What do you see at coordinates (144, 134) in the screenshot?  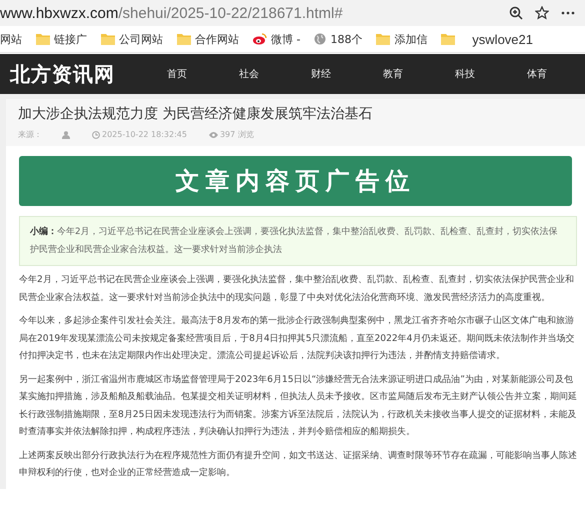 I see `publish-time: 2025-10-22 18:32:45` at bounding box center [144, 134].